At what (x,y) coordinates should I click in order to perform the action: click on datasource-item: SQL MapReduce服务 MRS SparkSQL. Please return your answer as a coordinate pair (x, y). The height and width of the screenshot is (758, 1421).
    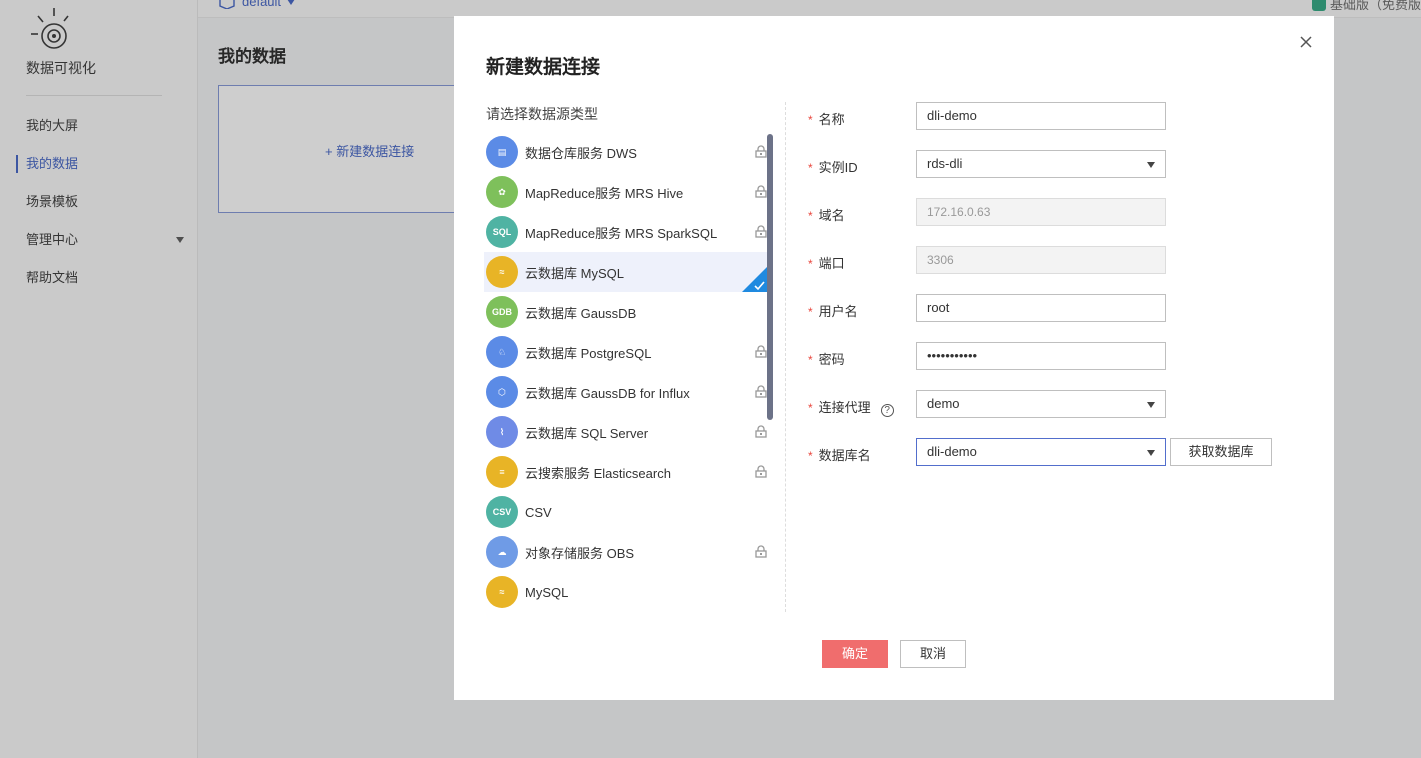
    Looking at the image, I should click on (626, 232).